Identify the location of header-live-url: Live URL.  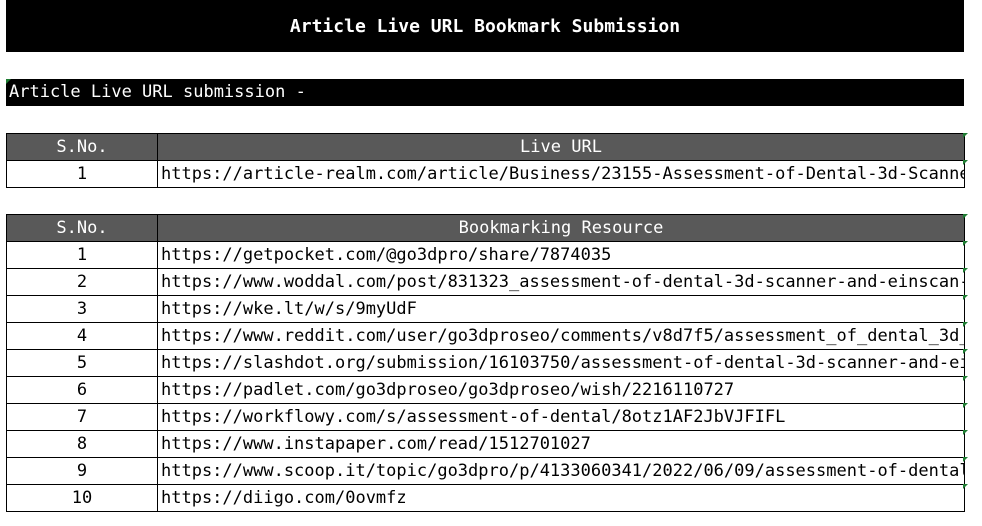
(561, 147).